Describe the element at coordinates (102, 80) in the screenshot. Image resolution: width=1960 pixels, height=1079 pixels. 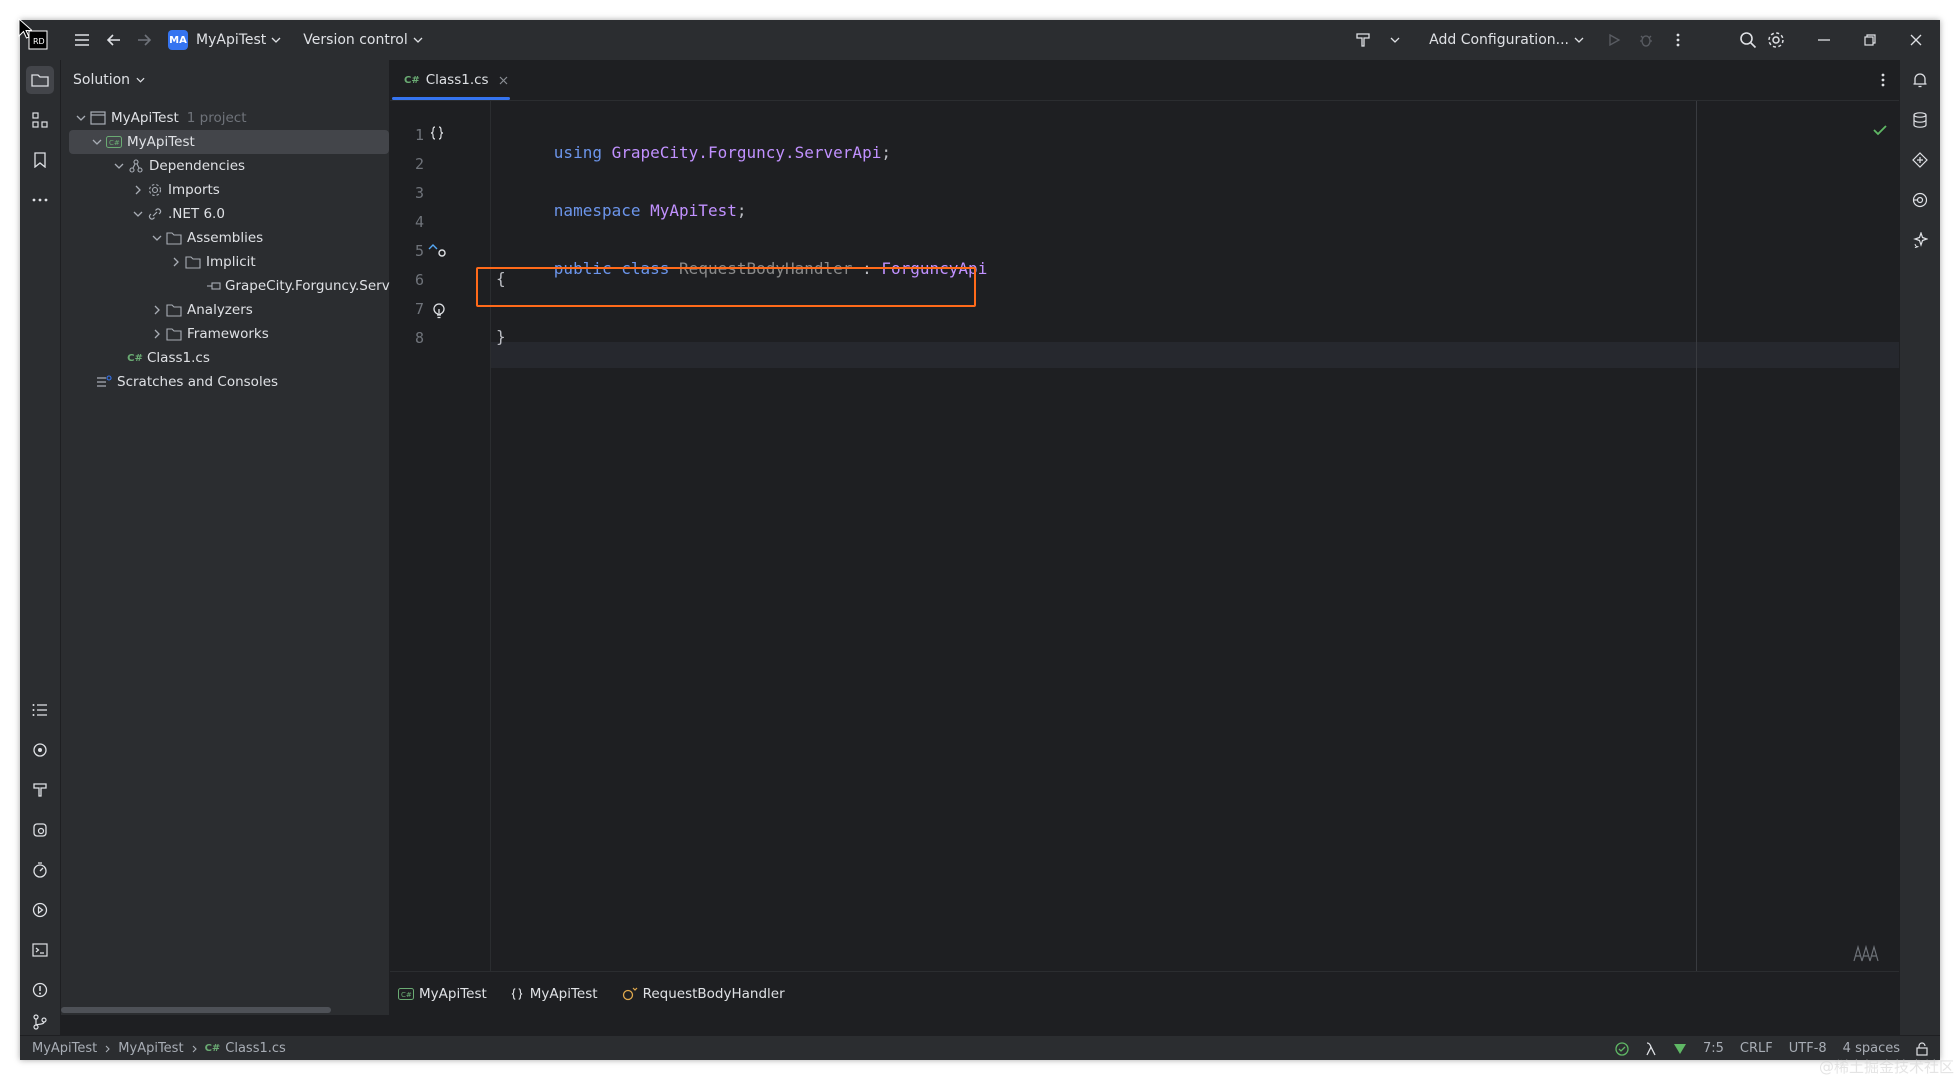
I see `solution-panel-title: Solution` at that location.